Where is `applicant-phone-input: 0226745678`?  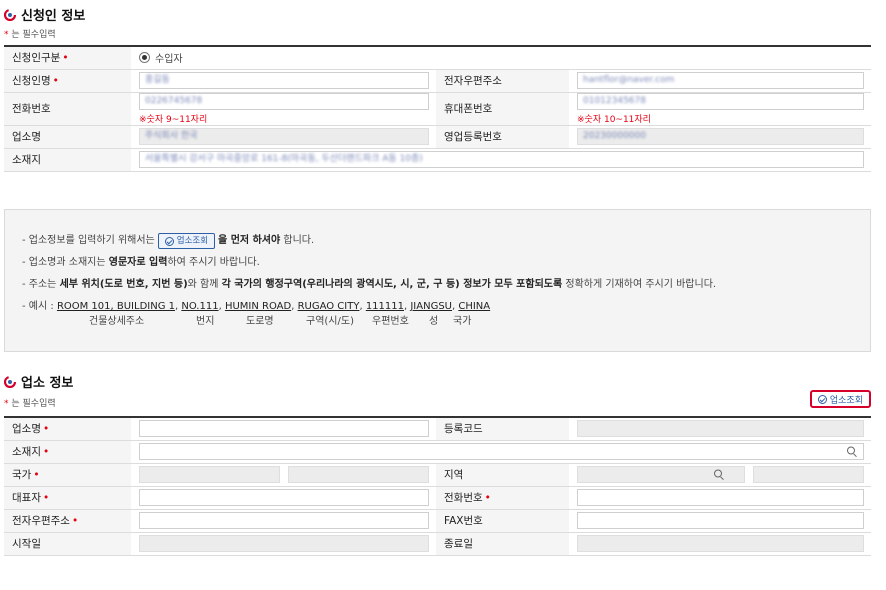
applicant-phone-input: 0226745678 is located at coordinates (284, 101).